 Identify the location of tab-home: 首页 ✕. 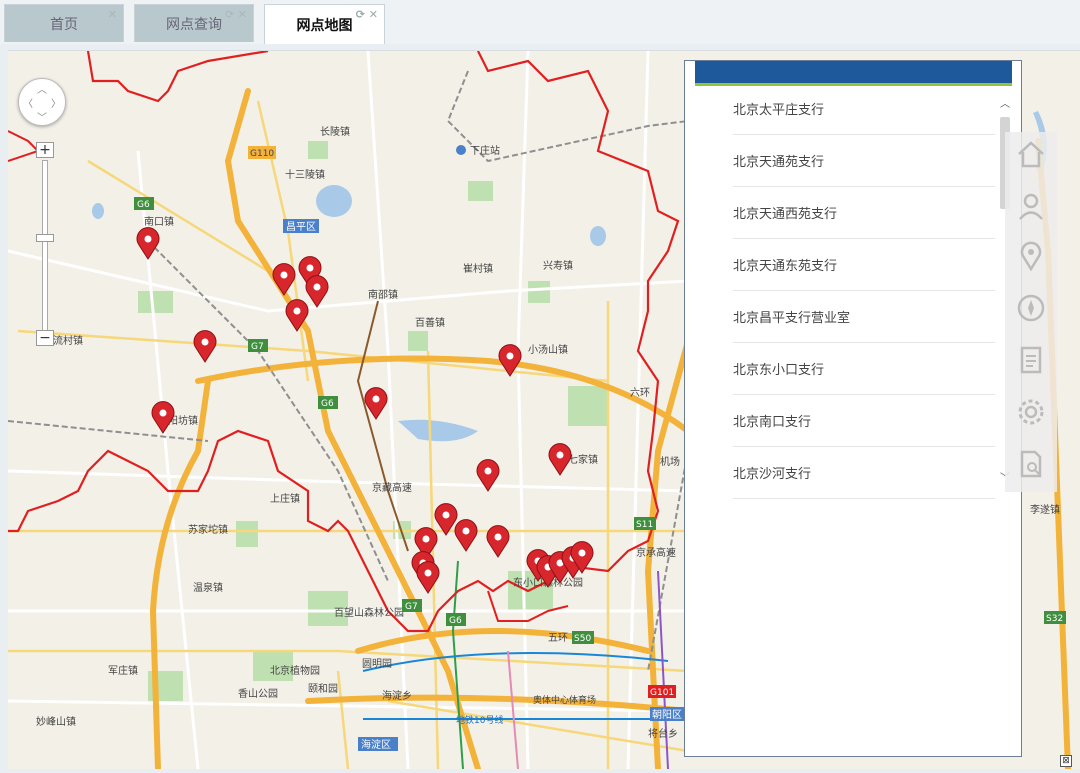
(64, 23).